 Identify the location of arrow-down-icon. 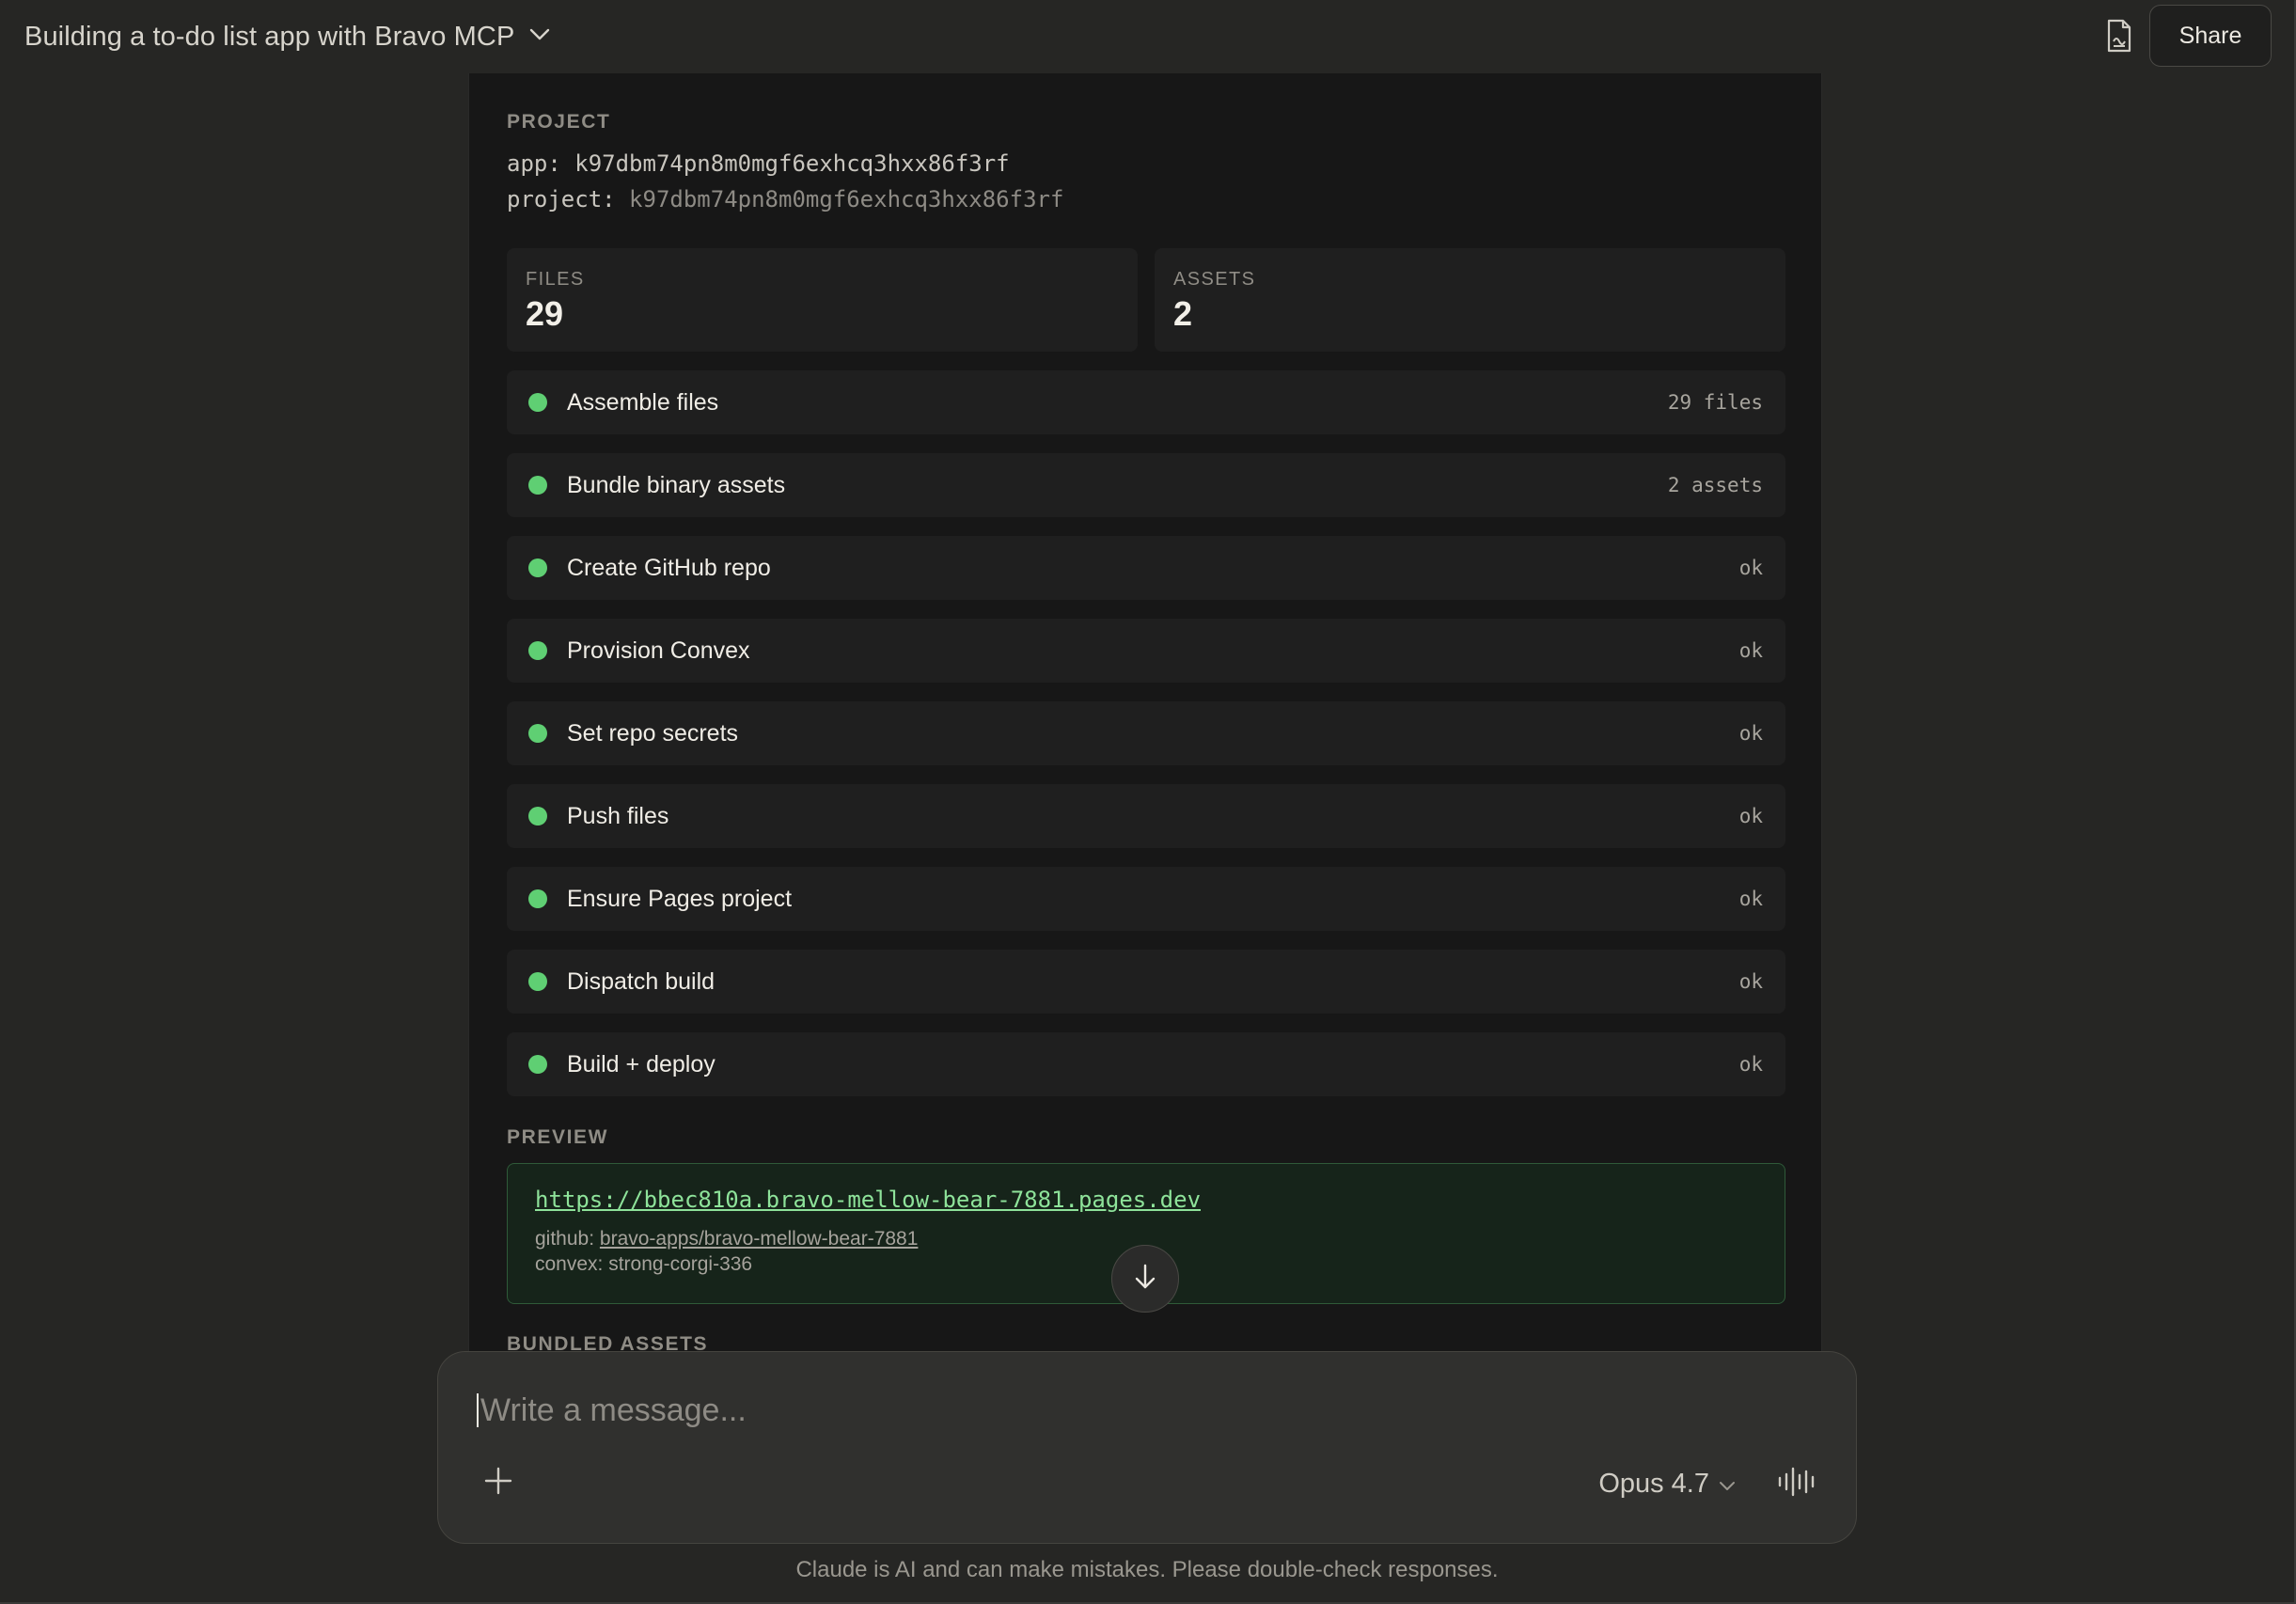
(1145, 1279).